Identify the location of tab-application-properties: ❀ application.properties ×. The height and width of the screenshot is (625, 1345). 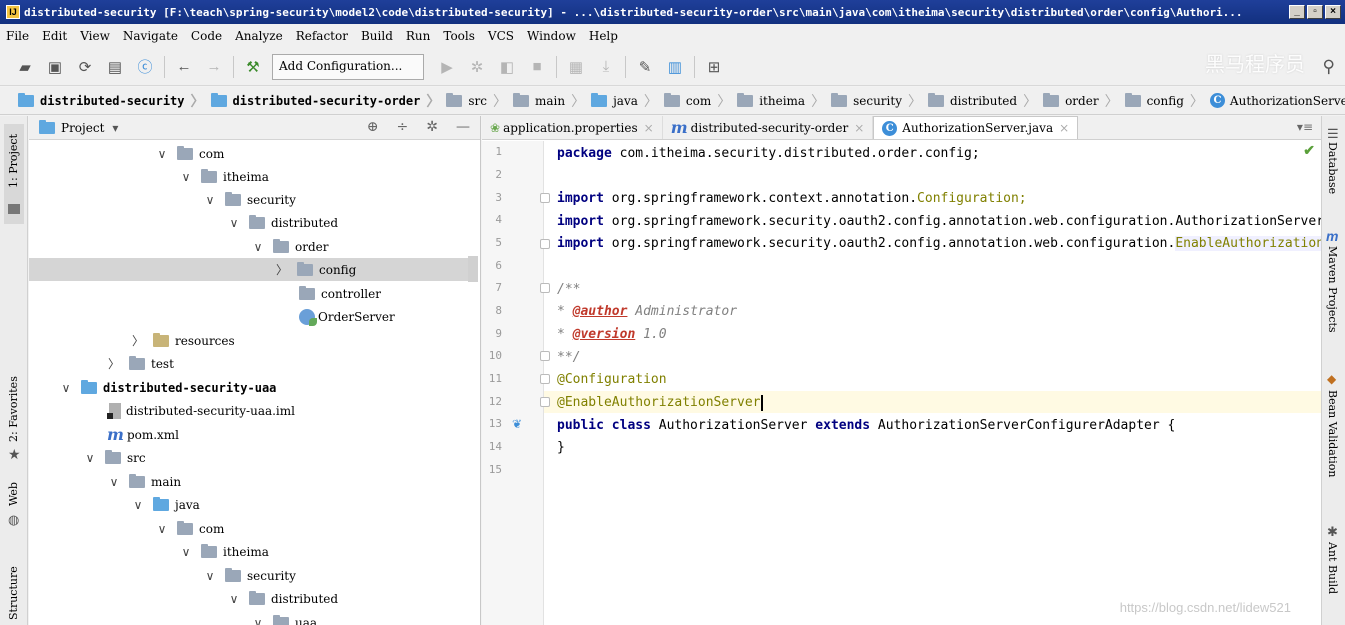
(572, 127).